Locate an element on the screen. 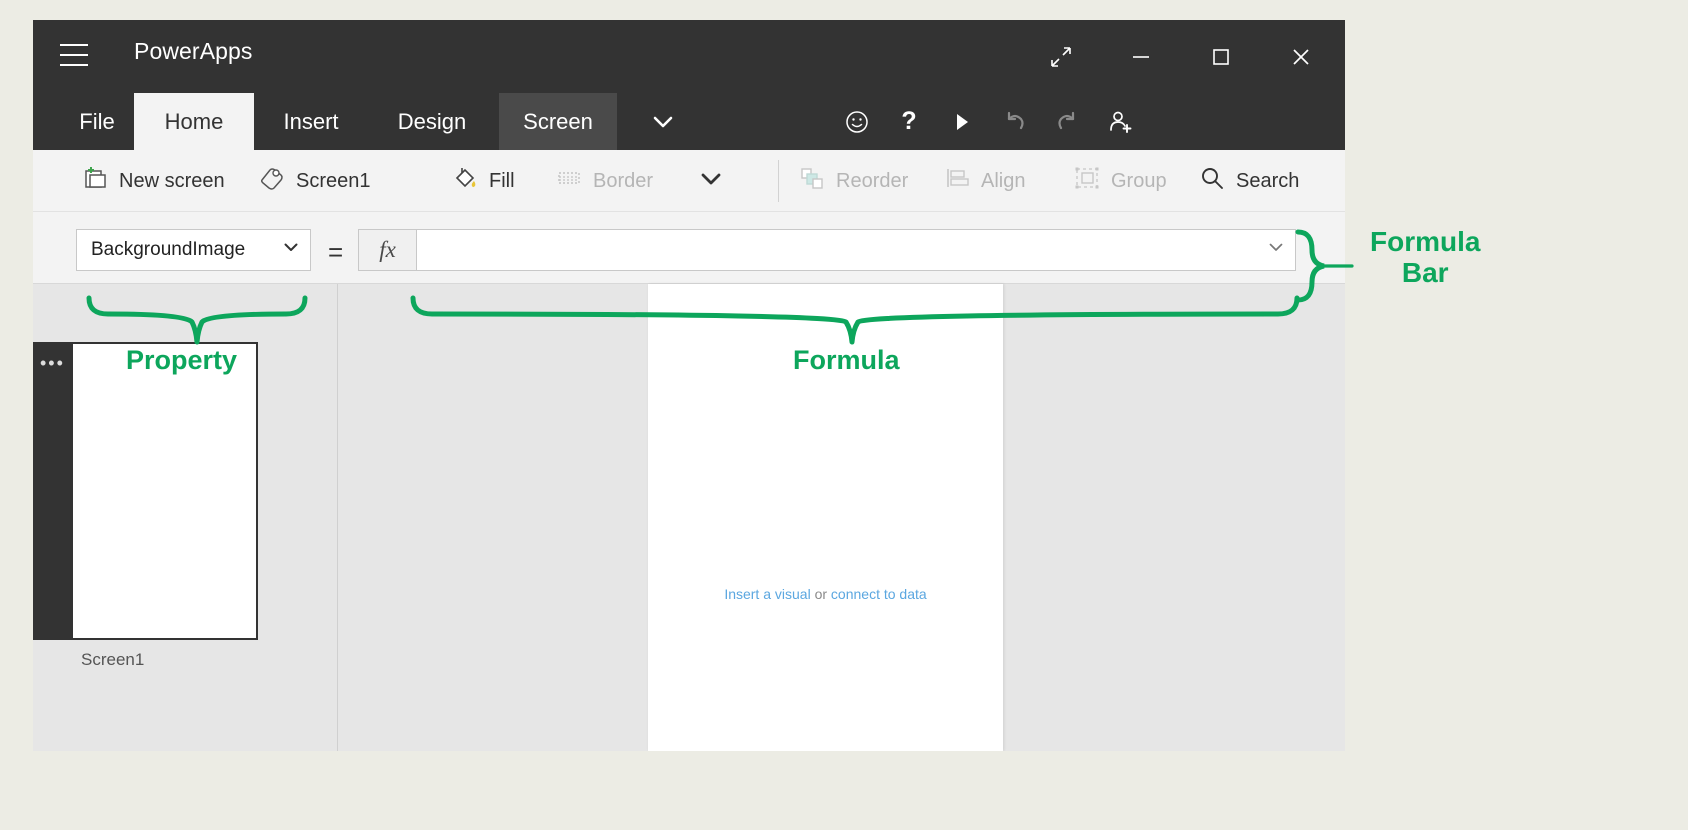  feedback-smiley-button is located at coordinates (857, 121).